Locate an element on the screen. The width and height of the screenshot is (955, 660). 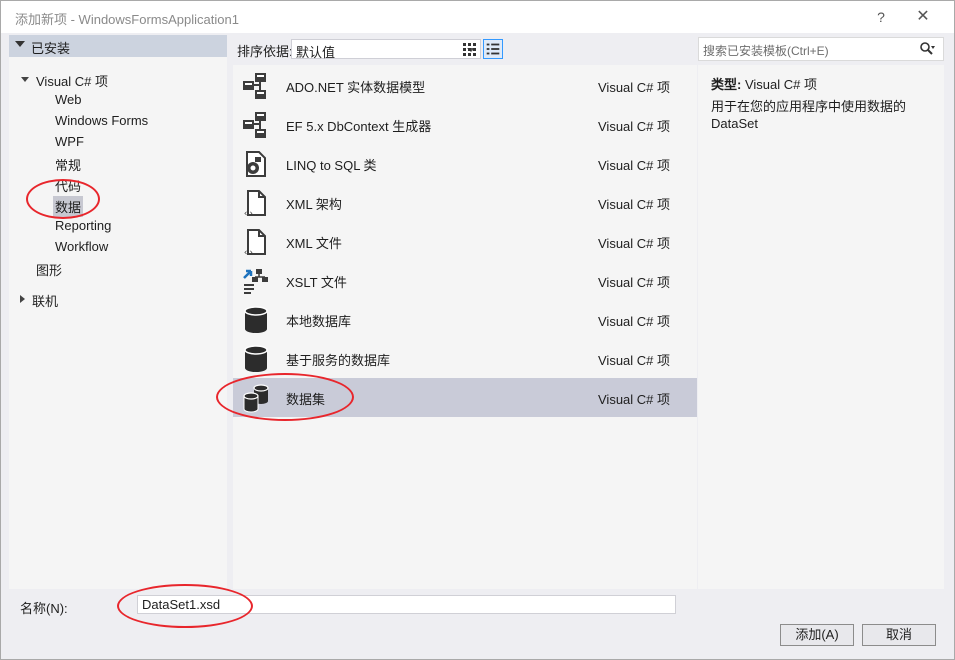
template-row: EF 5.x DbContext 生成器 Visual C# 项 is located at coordinates (465, 124).